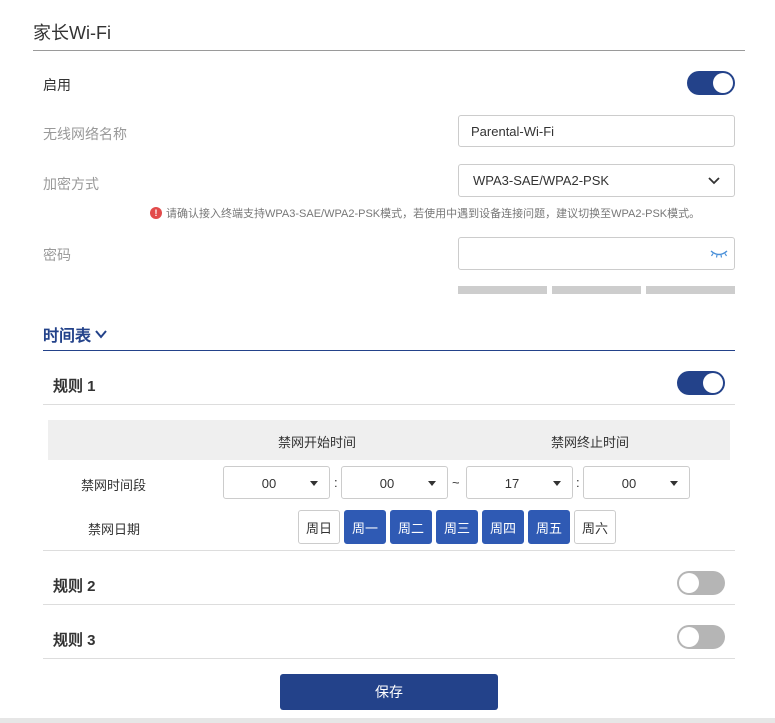  What do you see at coordinates (411, 527) in the screenshot?
I see `day-button-tuesday: 周二` at bounding box center [411, 527].